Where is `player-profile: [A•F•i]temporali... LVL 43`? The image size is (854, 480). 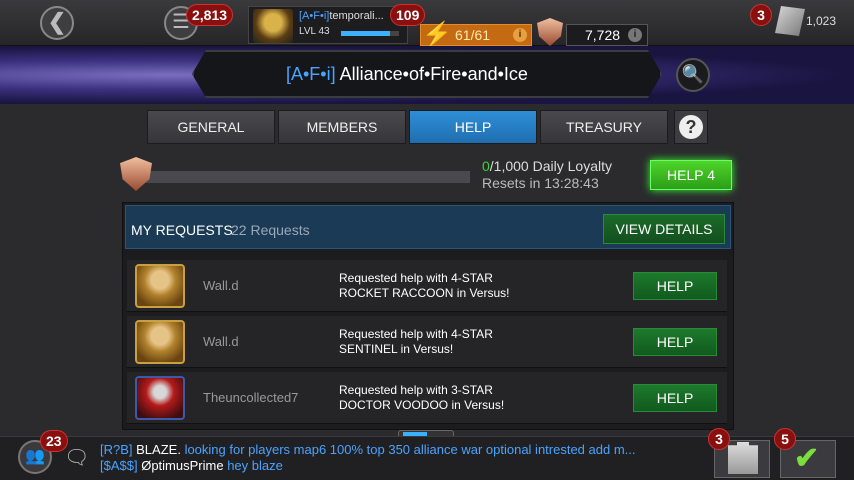
player-profile: [A•F•i]temporali... LVL 43 is located at coordinates (328, 25).